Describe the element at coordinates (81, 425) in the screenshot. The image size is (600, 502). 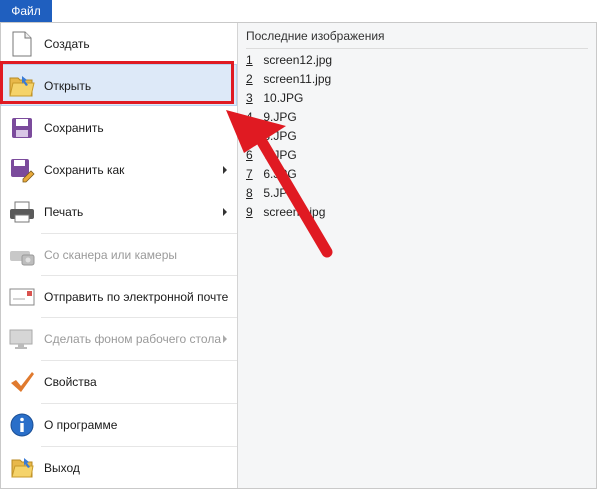
I see `menu-item-label: О программе` at that location.